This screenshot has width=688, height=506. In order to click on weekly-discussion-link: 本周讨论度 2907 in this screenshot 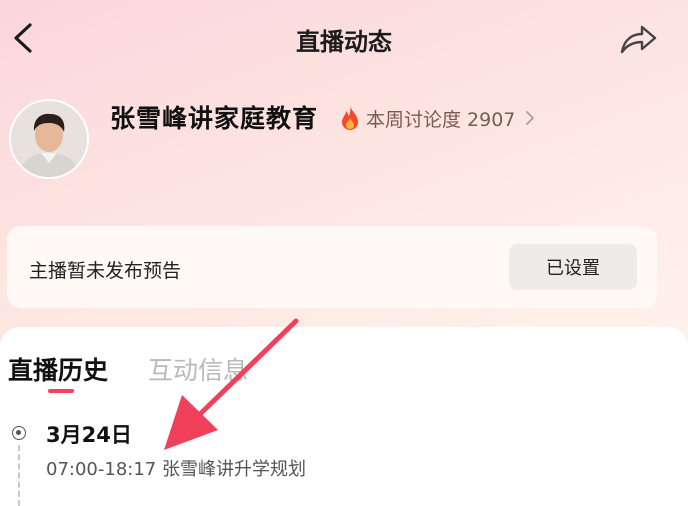, I will do `click(437, 118)`.